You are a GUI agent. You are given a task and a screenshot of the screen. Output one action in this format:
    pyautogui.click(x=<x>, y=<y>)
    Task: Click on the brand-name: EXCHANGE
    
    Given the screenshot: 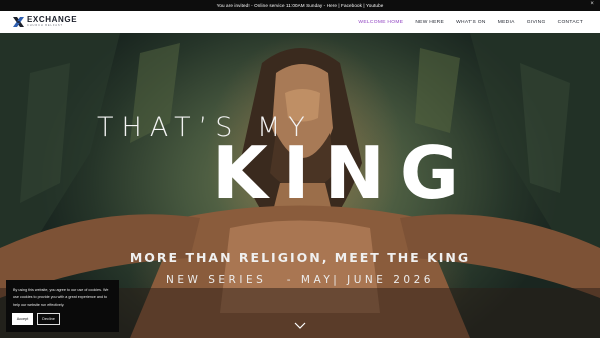 What is the action you would take?
    pyautogui.click(x=52, y=20)
    